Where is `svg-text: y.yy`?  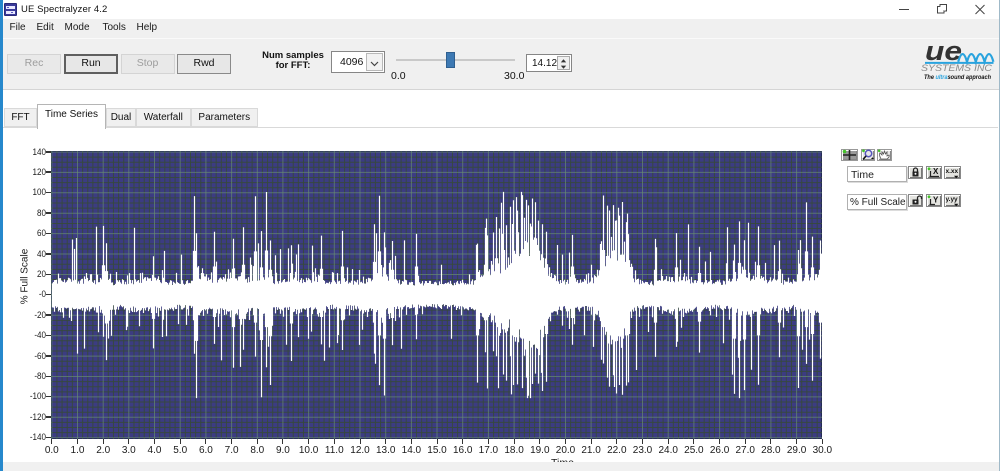 svg-text: y.yy is located at coordinates (952, 199).